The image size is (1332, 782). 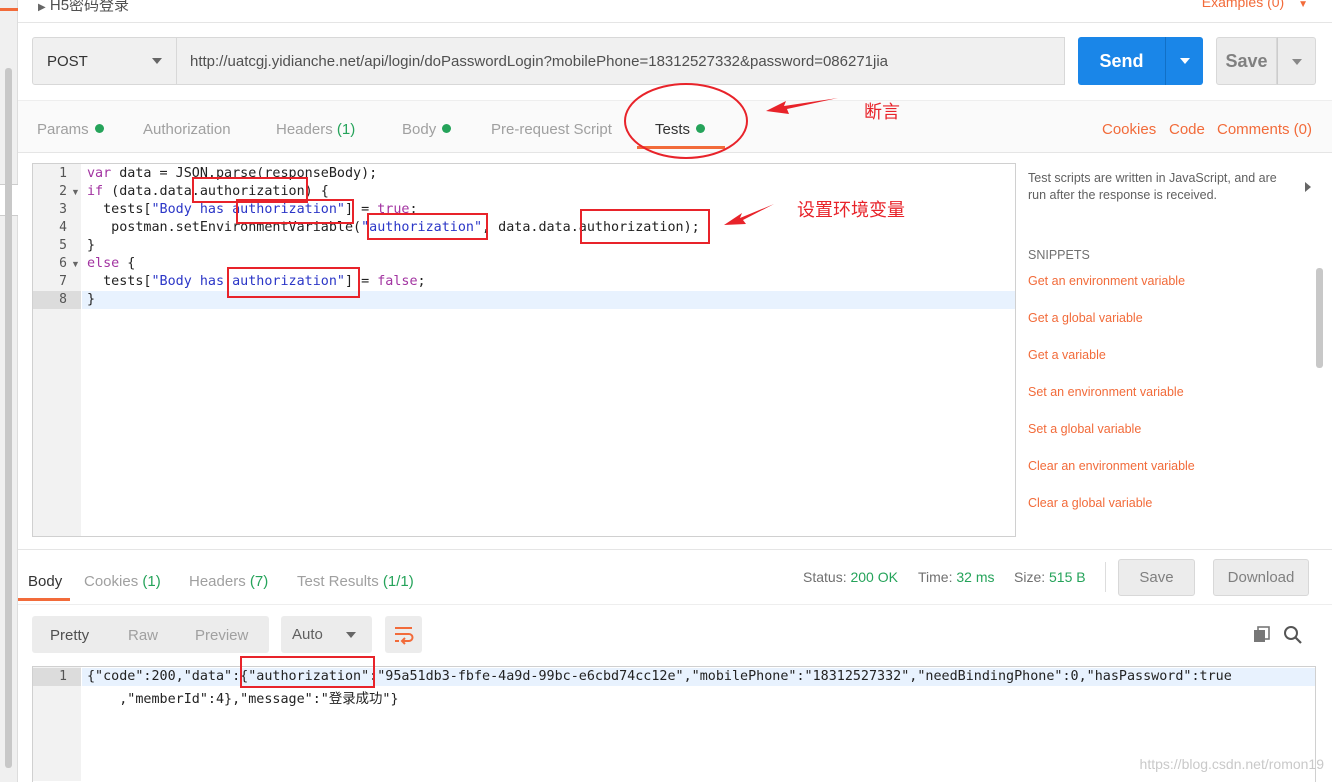 What do you see at coordinates (882, 112) in the screenshot?
I see `assert-annotation: 断言` at bounding box center [882, 112].